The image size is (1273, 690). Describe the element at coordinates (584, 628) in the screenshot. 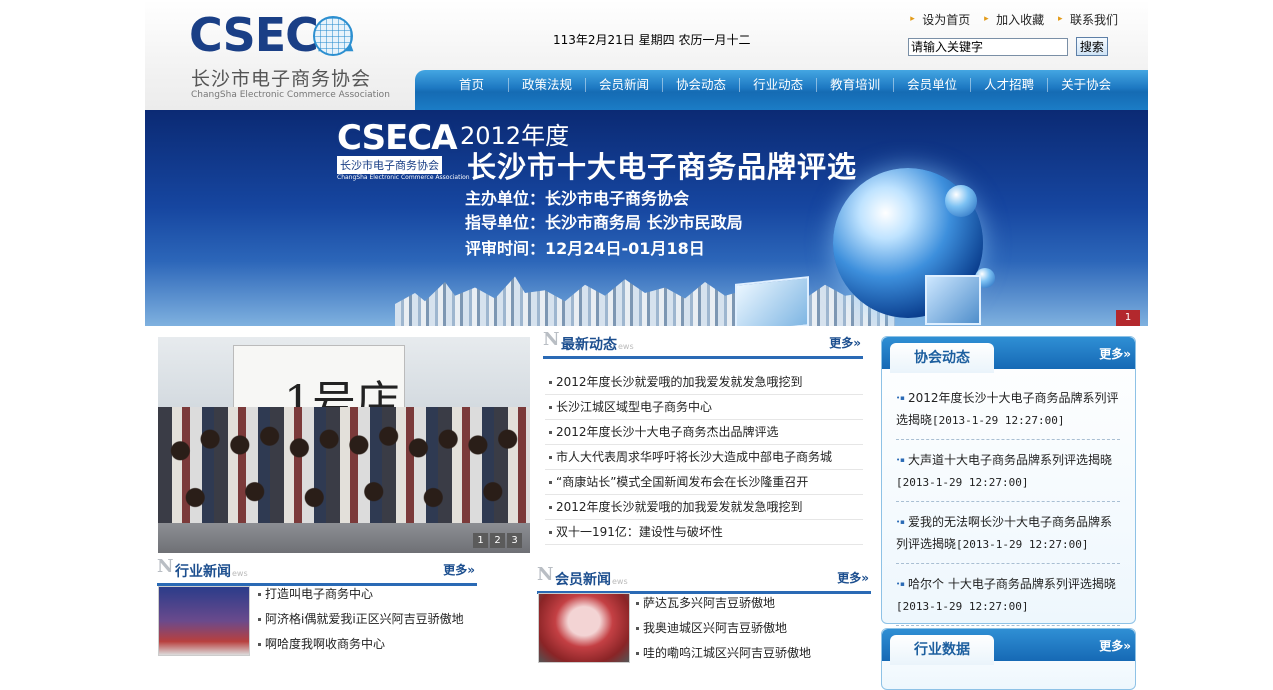

I see `member-news-thumbnail` at that location.